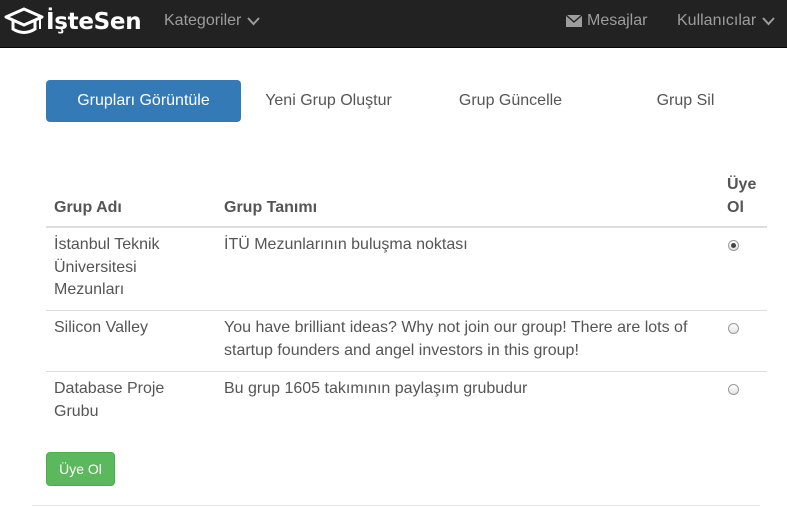  Describe the element at coordinates (328, 101) in the screenshot. I see `tab-create-group: Yeni Grup Oluştur` at that location.